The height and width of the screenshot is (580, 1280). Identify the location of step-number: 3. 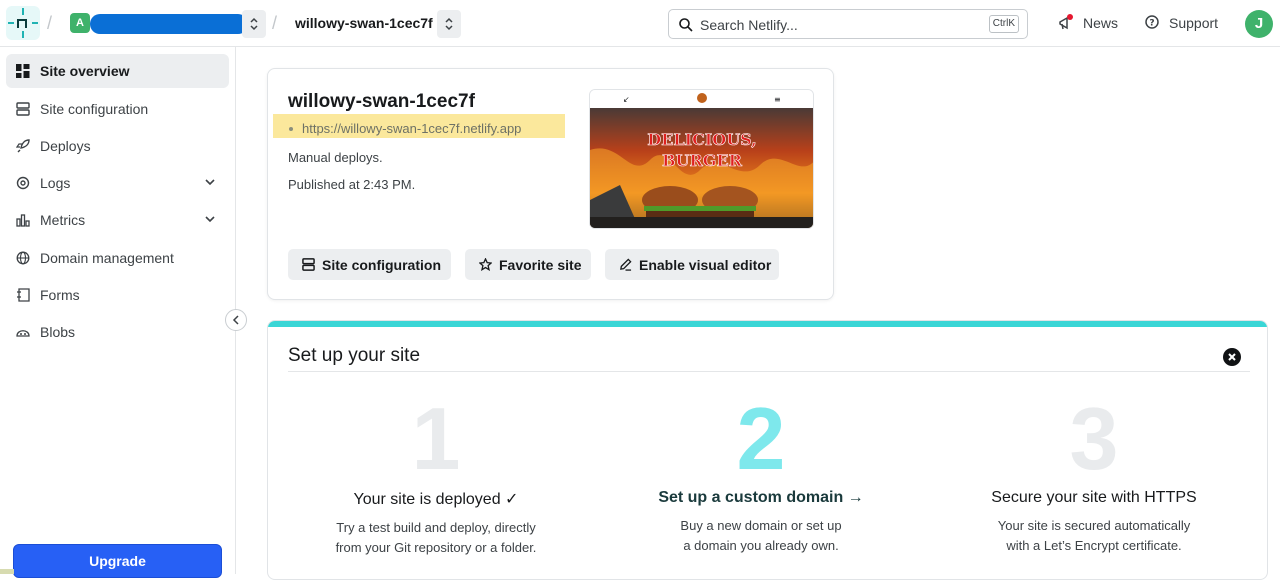
(1094, 438).